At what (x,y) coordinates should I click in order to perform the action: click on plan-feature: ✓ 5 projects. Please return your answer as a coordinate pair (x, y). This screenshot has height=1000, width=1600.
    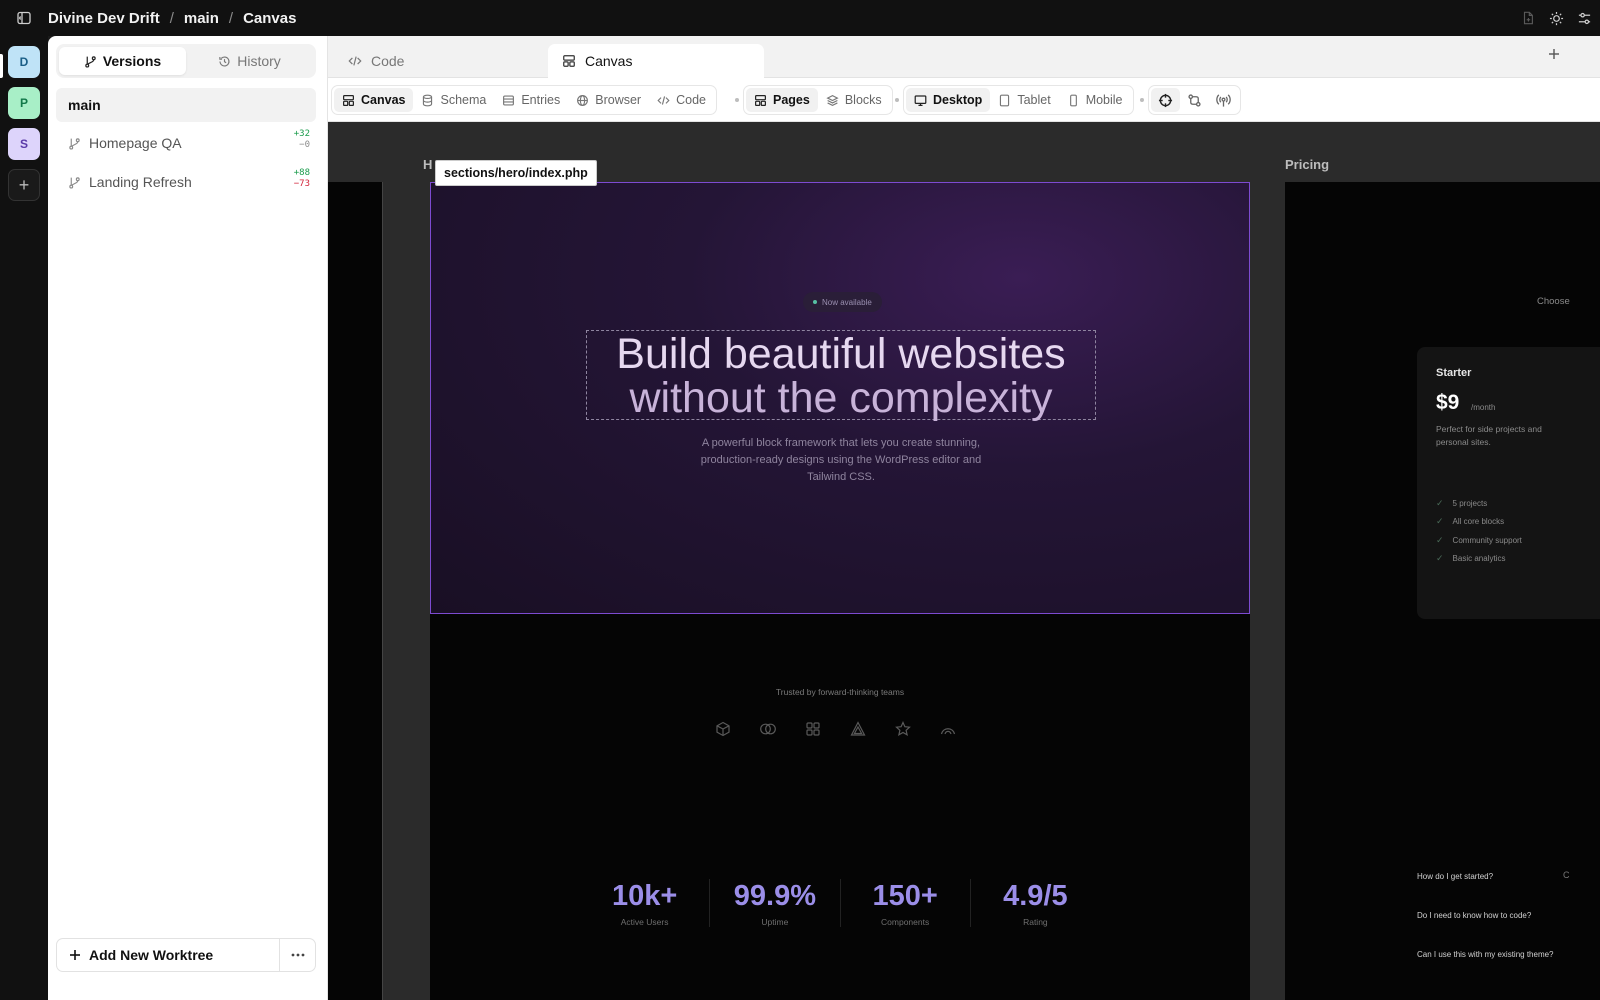
    Looking at the image, I should click on (1461, 503).